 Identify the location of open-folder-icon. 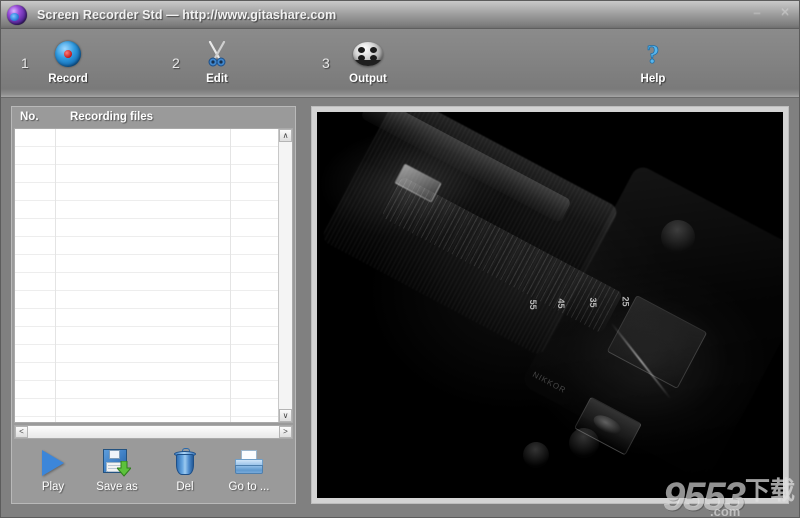
(249, 463).